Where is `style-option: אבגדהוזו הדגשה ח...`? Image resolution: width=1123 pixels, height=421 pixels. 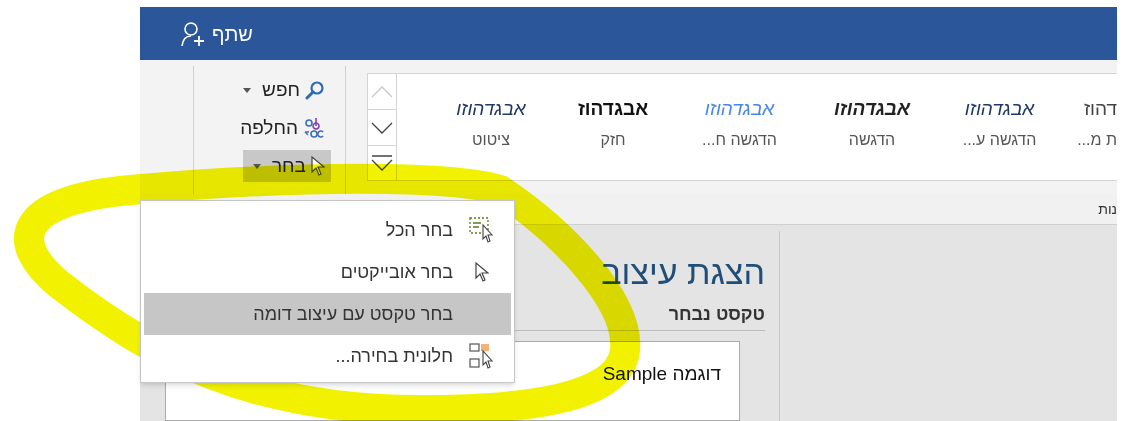
style-option: אבגדהוזו הדגשה ח... is located at coordinates (739, 127).